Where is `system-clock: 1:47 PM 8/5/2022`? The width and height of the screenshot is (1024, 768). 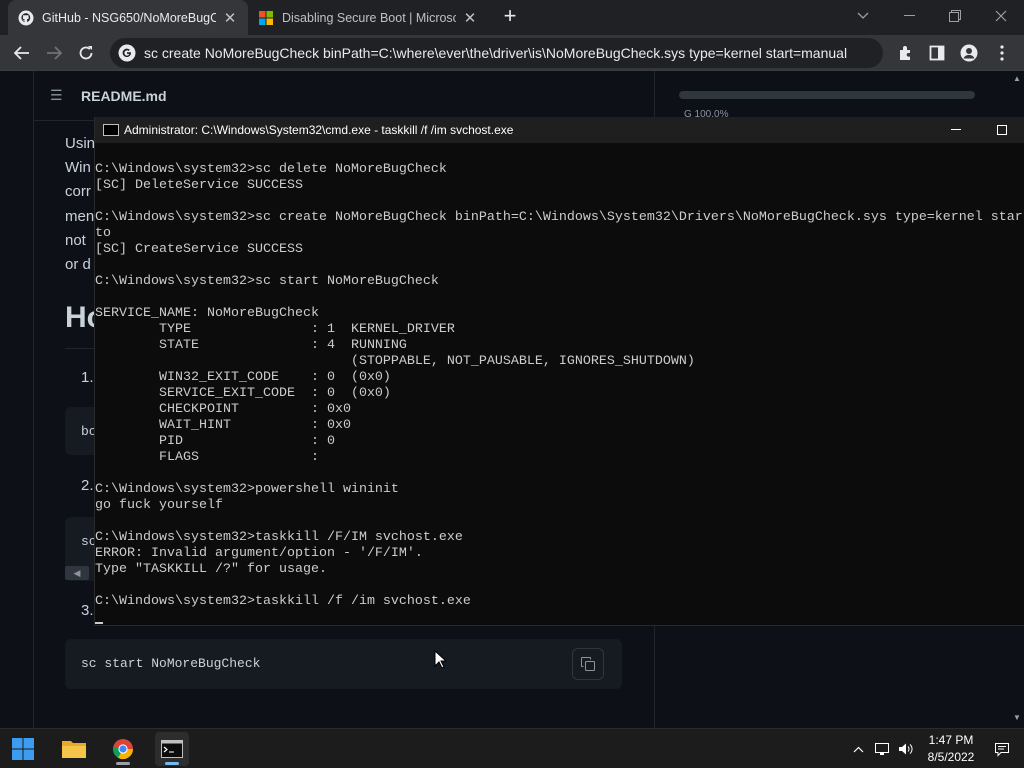
system-clock: 1:47 PM 8/5/2022 is located at coordinates (951, 749).